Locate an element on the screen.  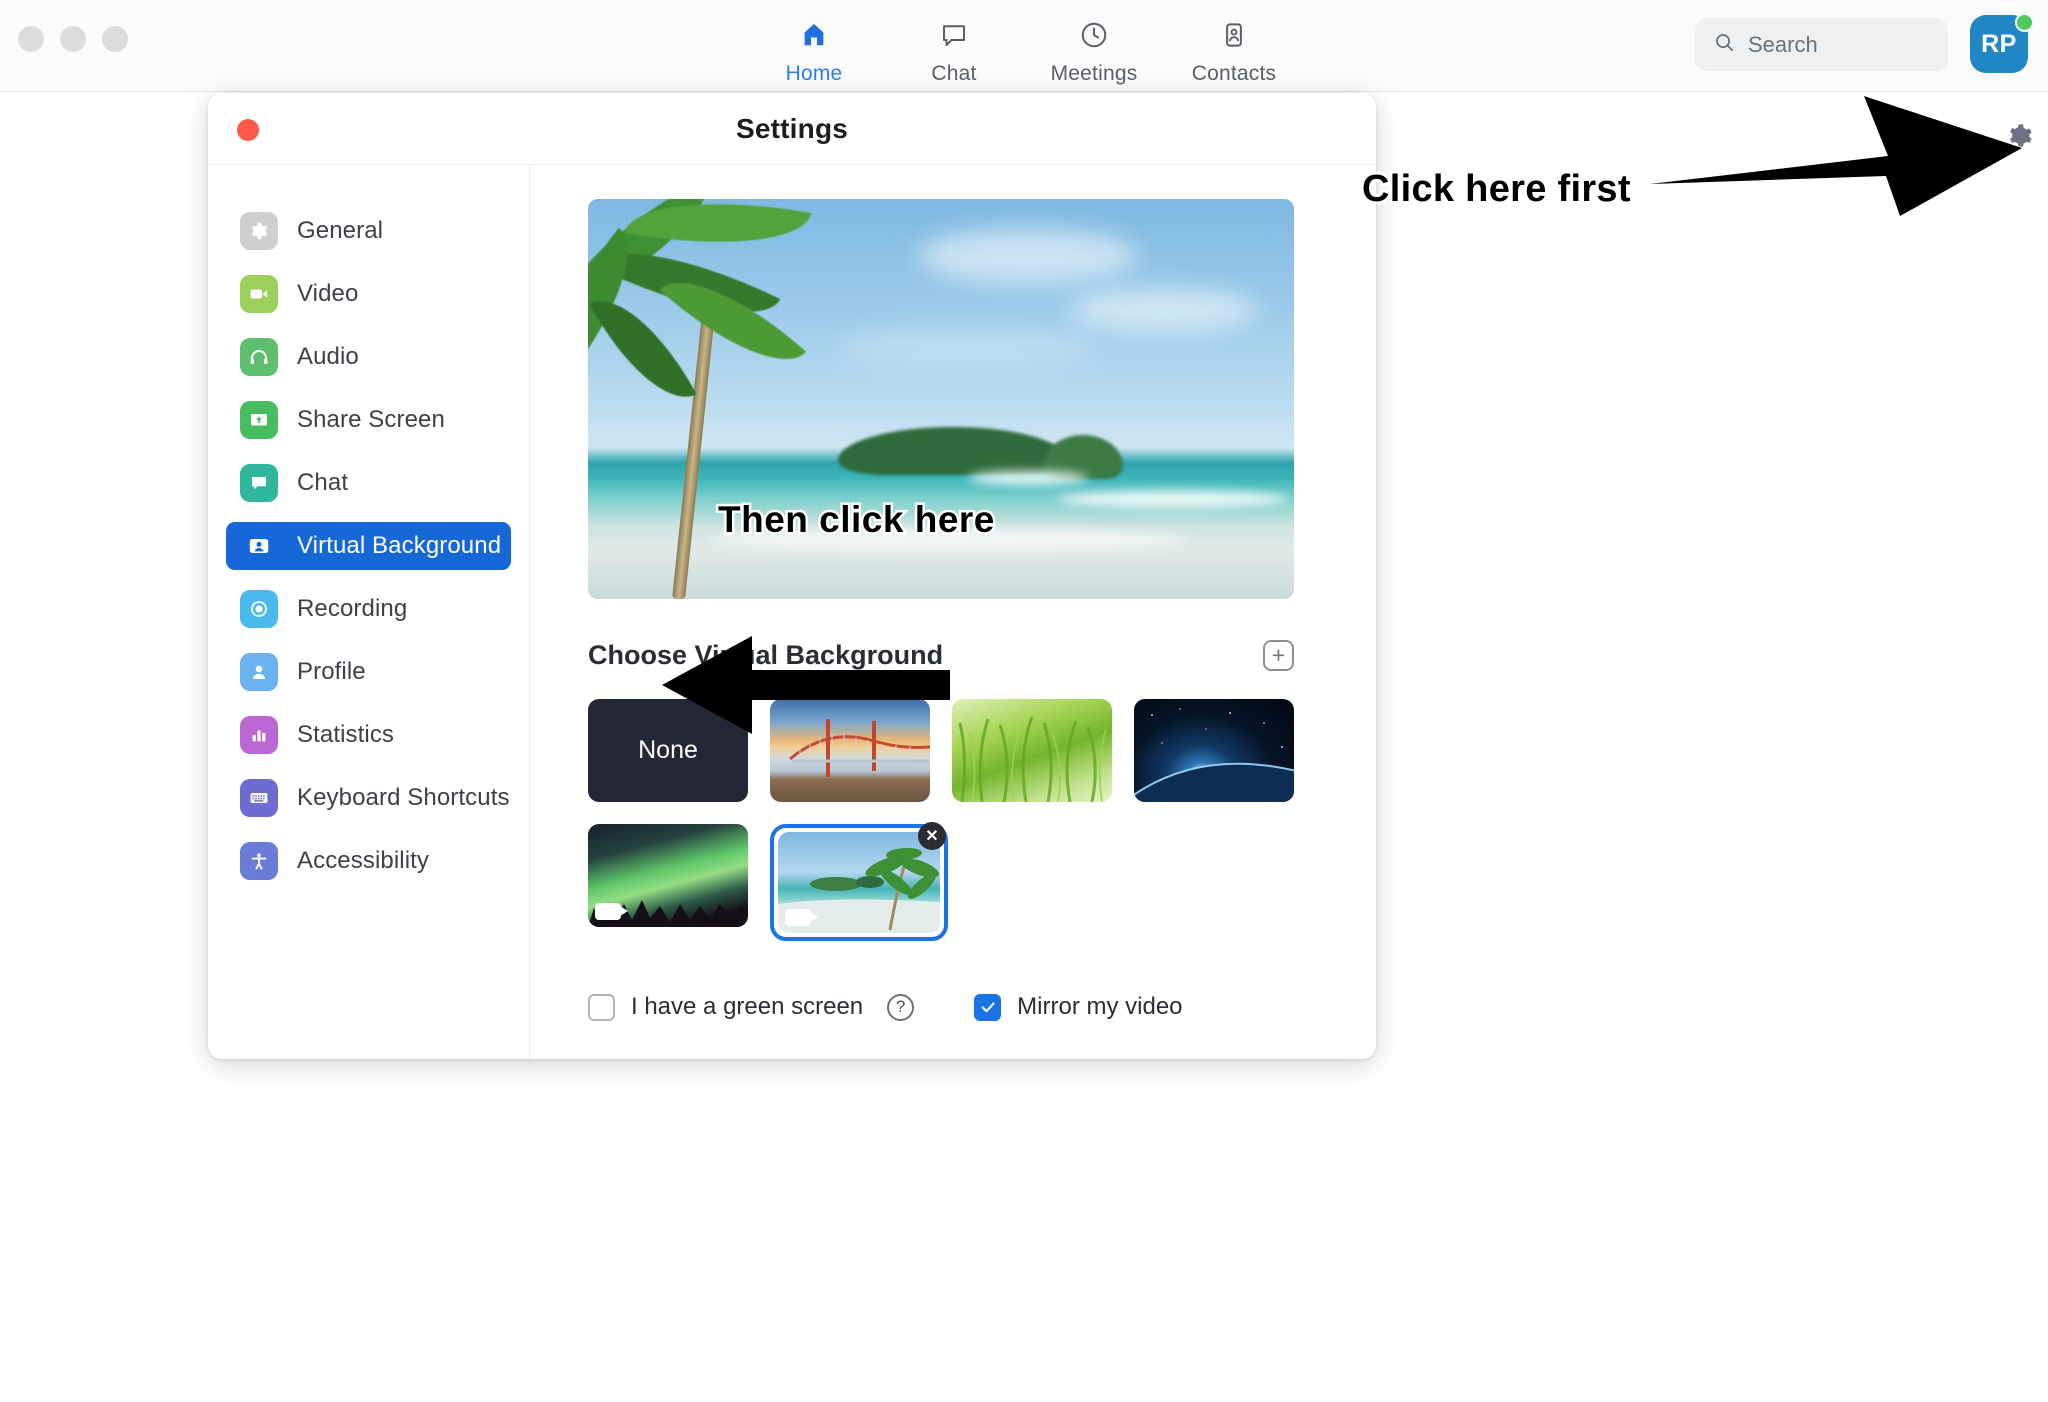
checkmark-icon is located at coordinates (988, 1007).